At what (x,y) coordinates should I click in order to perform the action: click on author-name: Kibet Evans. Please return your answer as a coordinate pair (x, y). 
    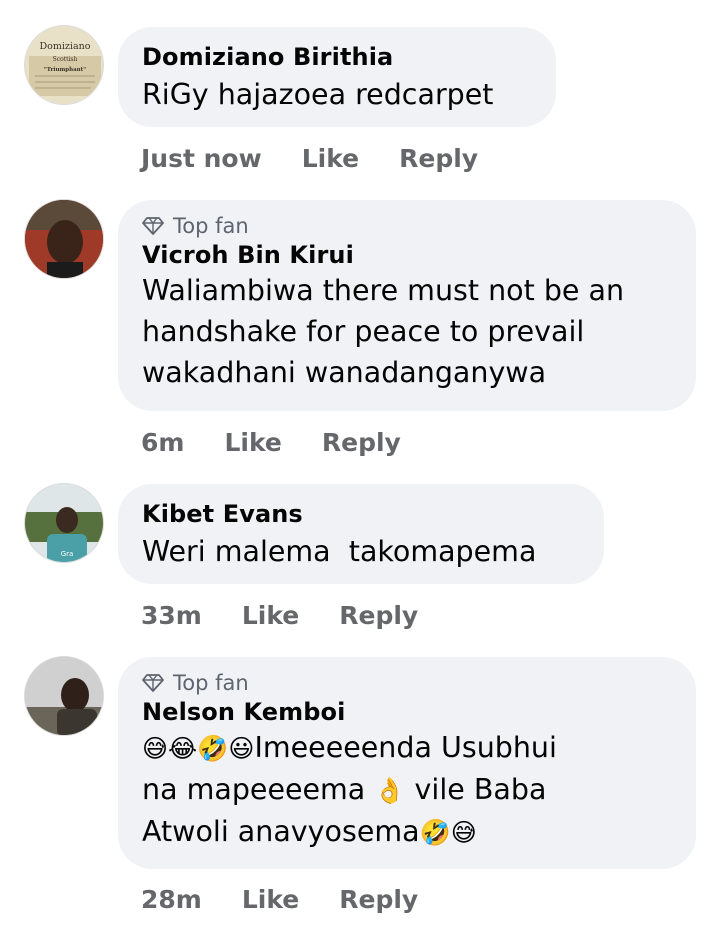
    Looking at the image, I should click on (361, 514).